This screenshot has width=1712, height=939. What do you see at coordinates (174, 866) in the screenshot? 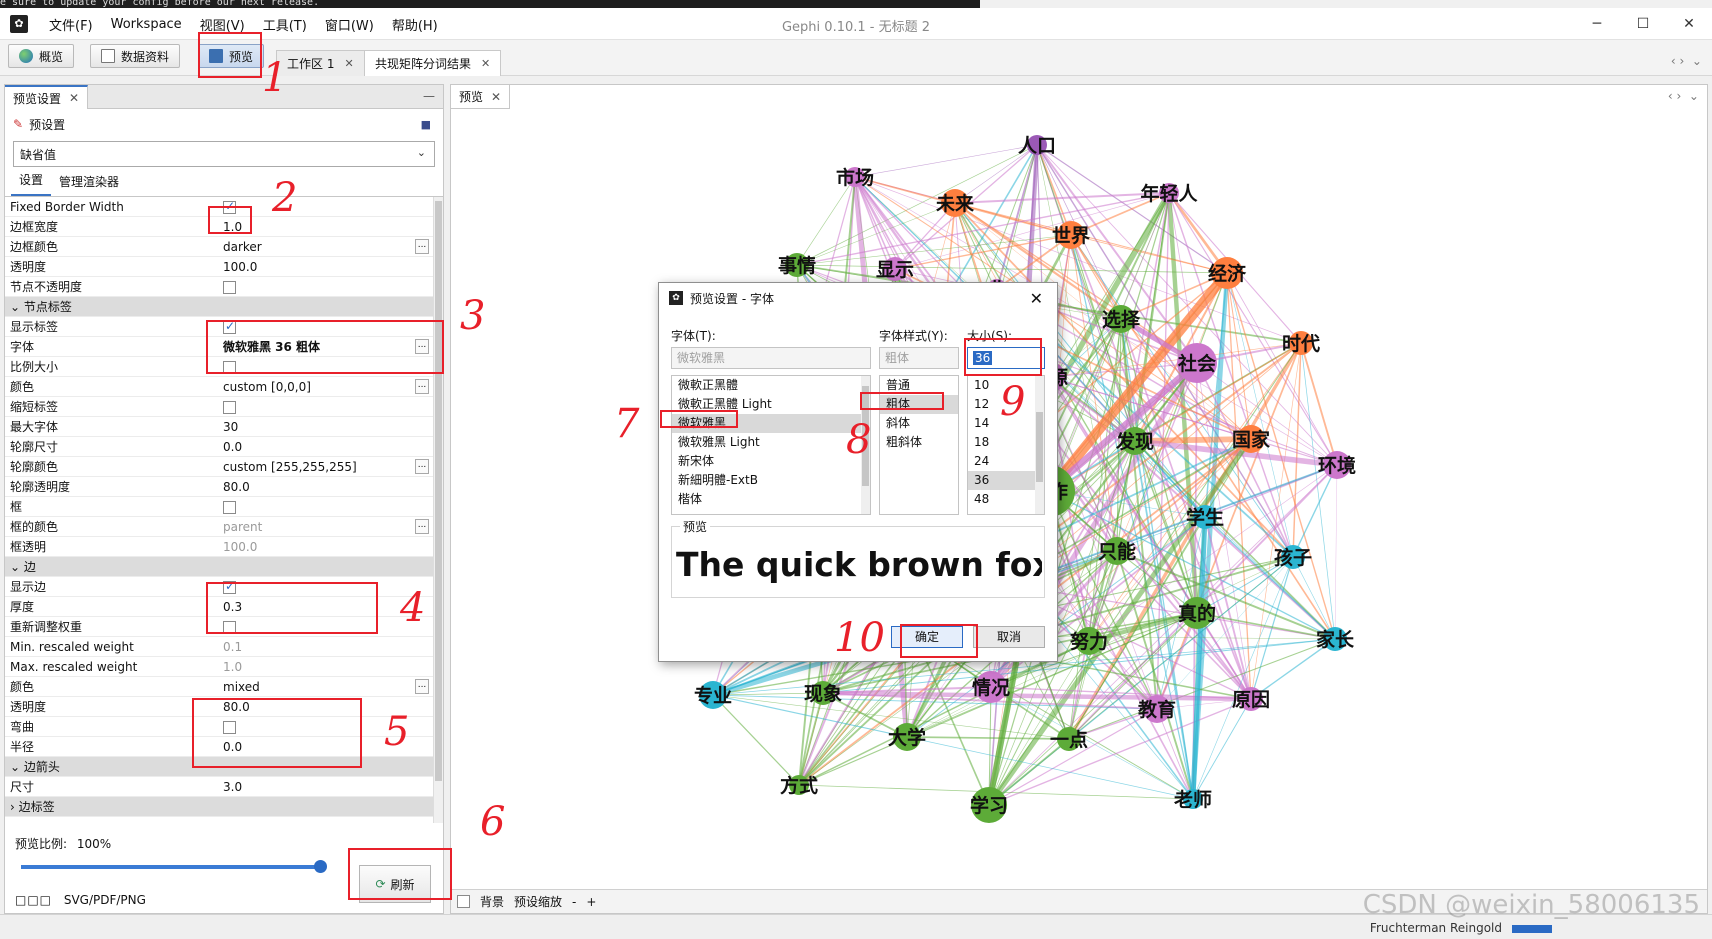
I see `zoom-slider` at bounding box center [174, 866].